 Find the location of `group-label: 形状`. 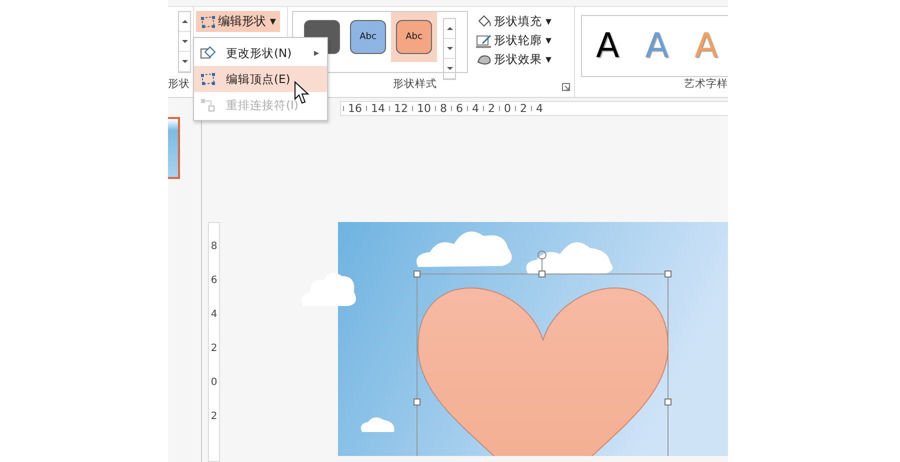

group-label: 形状 is located at coordinates (179, 84).